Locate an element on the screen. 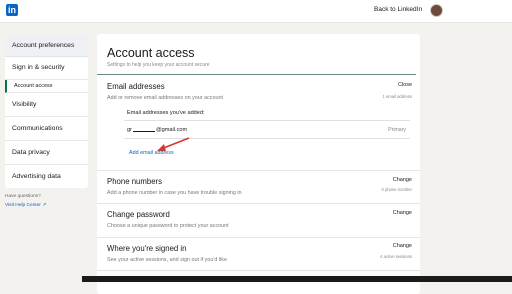 The image size is (512, 294). avatar is located at coordinates (436, 10).